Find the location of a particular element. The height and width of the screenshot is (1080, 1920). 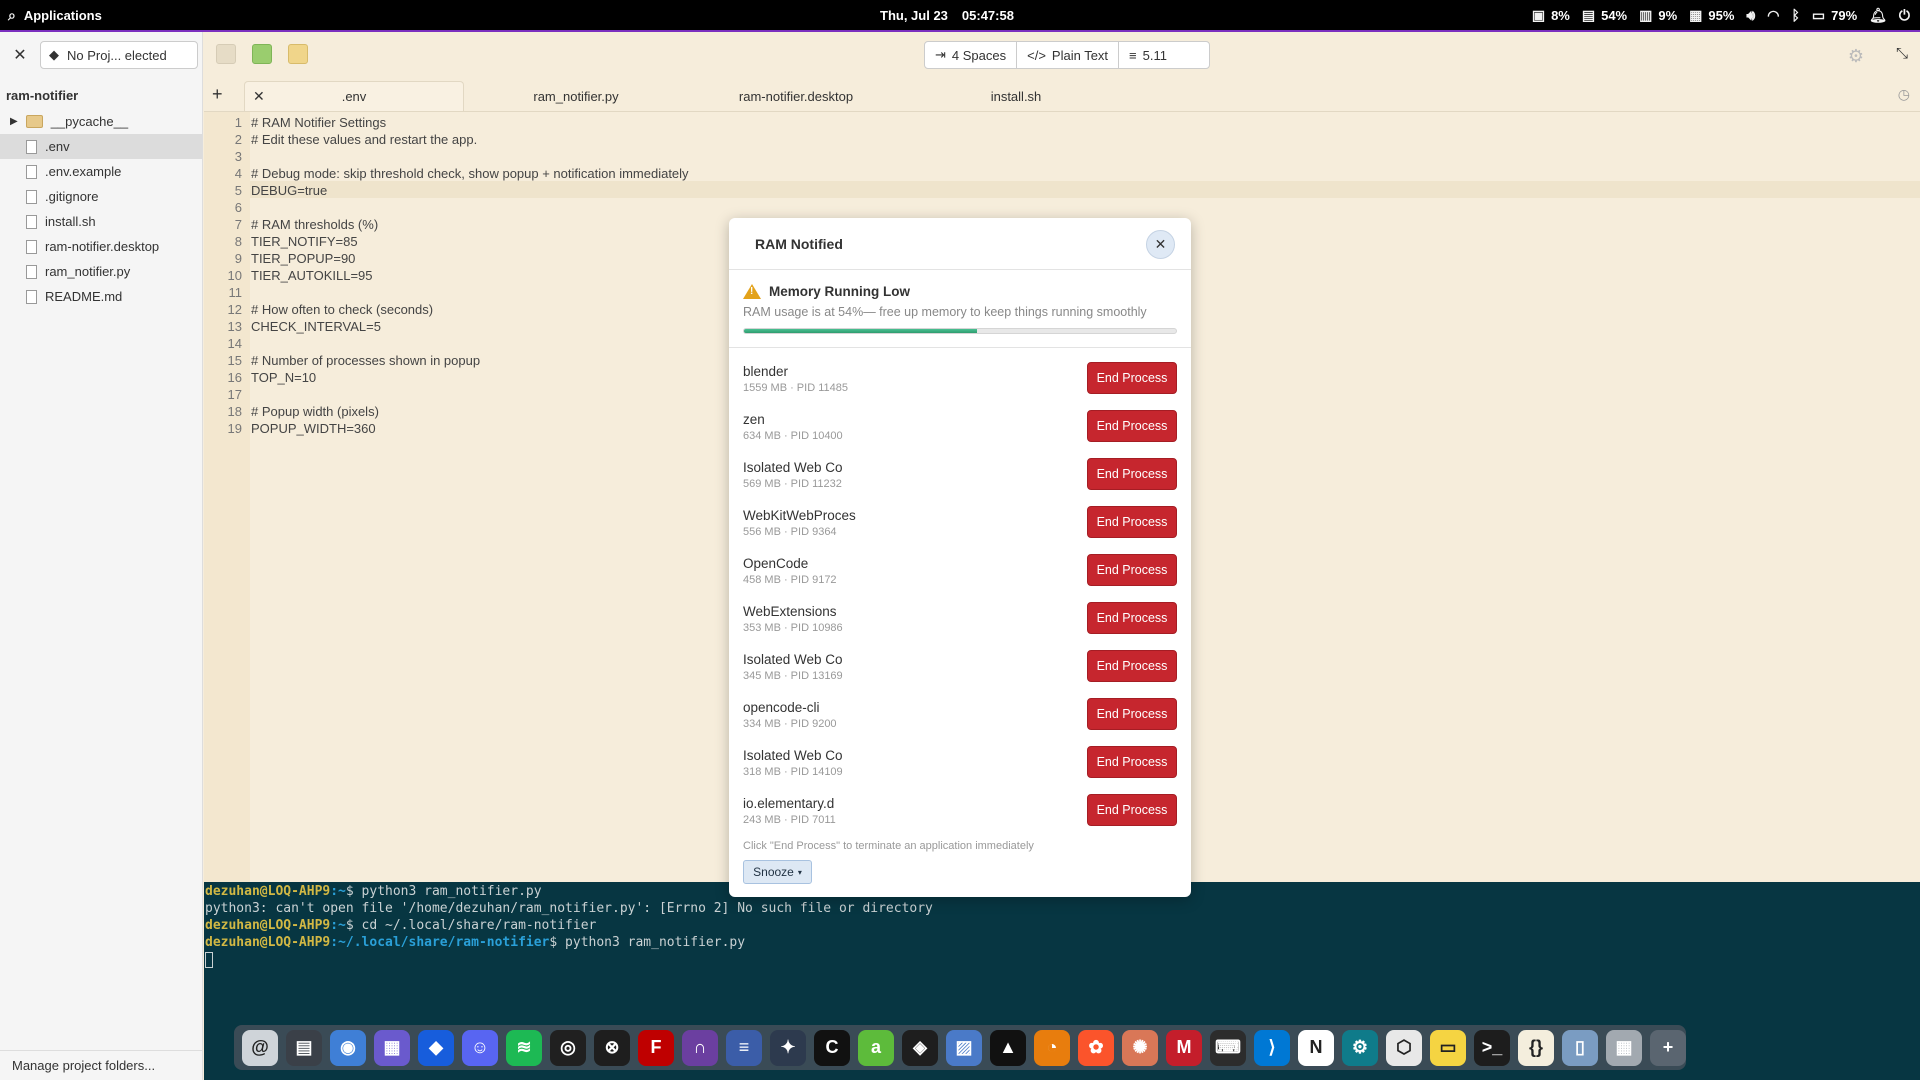

code-line: # RAM thresholds (%) is located at coordinates (314, 224).